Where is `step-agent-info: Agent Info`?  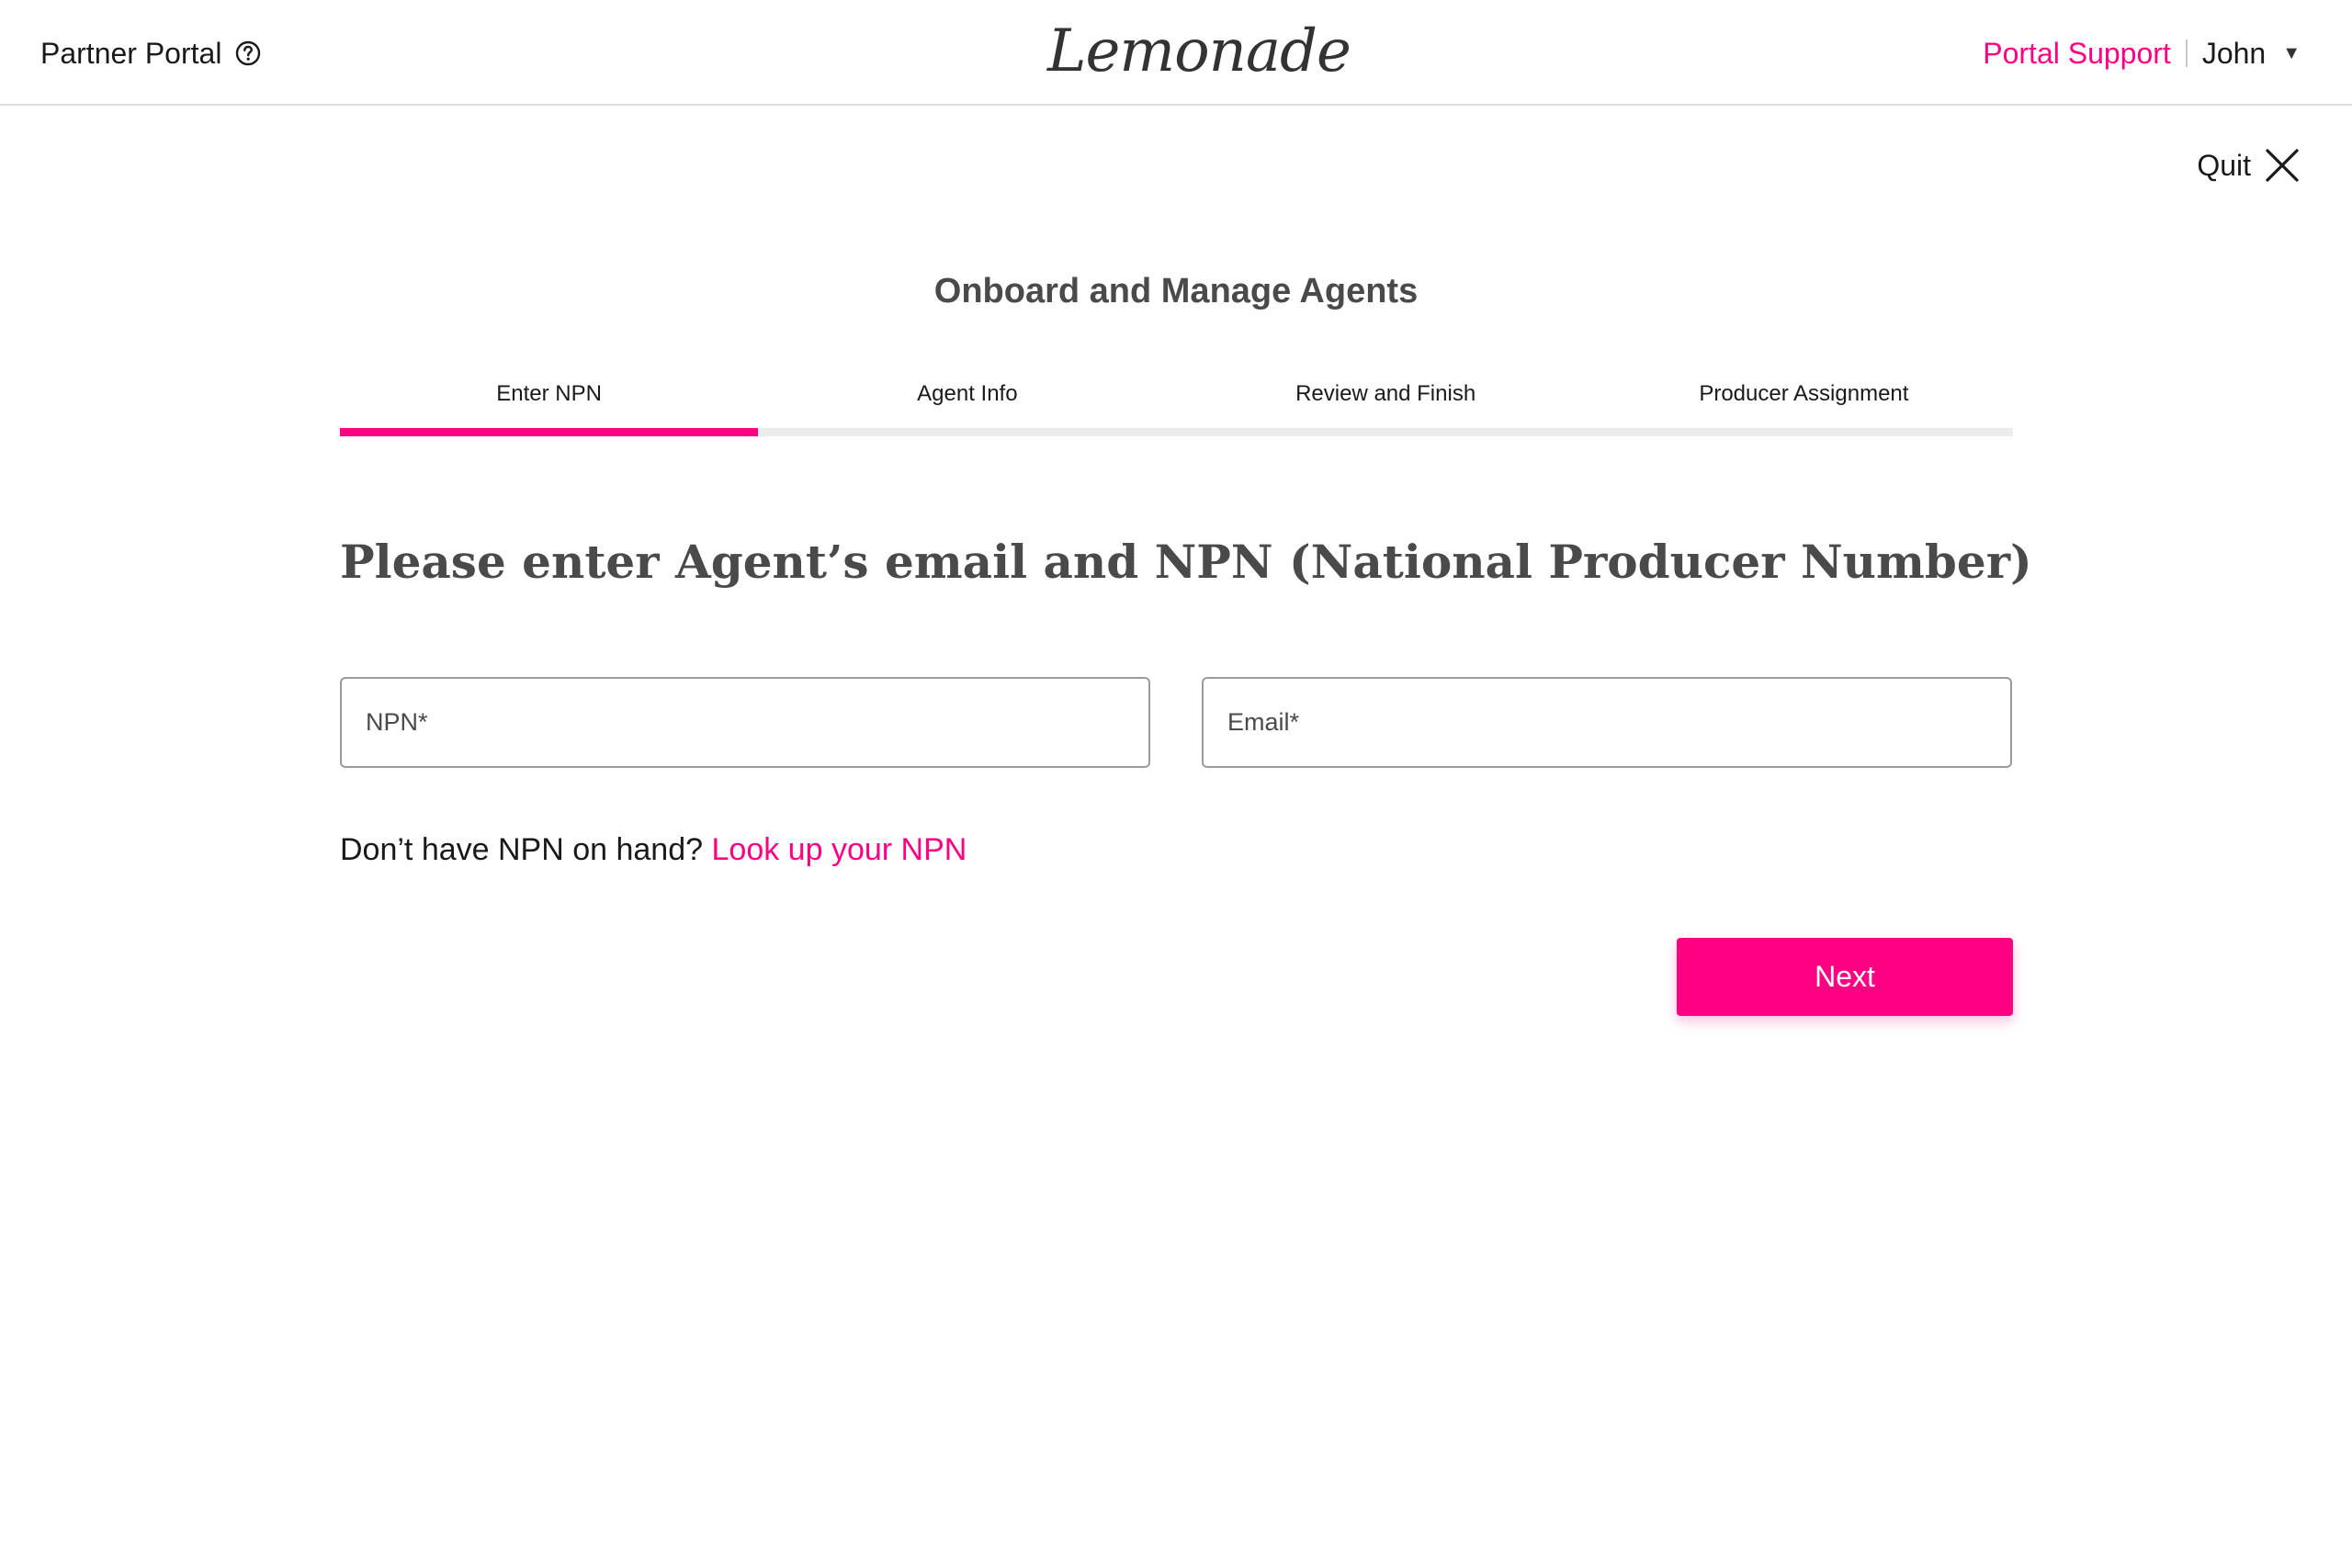 step-agent-info: Agent Info is located at coordinates (967, 407).